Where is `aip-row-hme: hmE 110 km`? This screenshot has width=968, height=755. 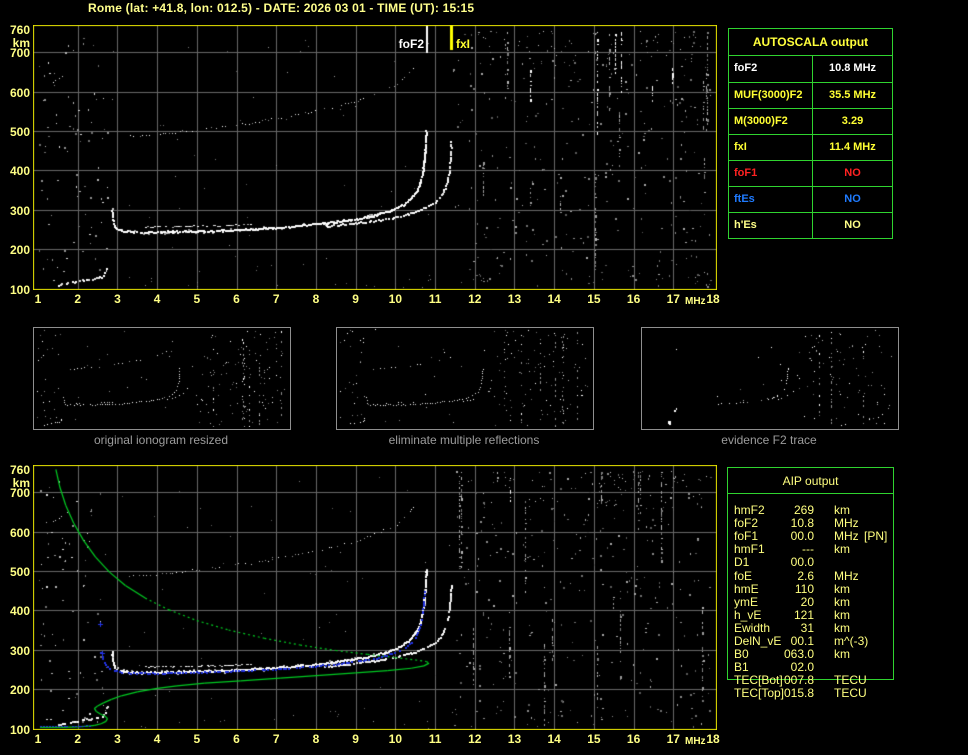
aip-row-hme: hmE 110 km is located at coordinates (810, 588).